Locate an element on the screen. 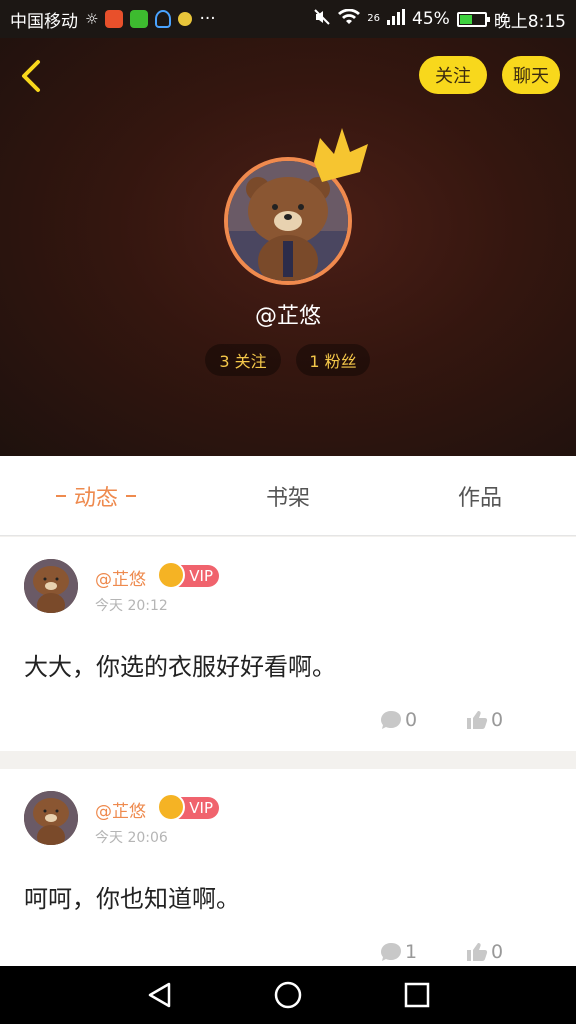 This screenshot has width=576, height=1024. profile-tabs: 动态 书架 作品 is located at coordinates (288, 496).